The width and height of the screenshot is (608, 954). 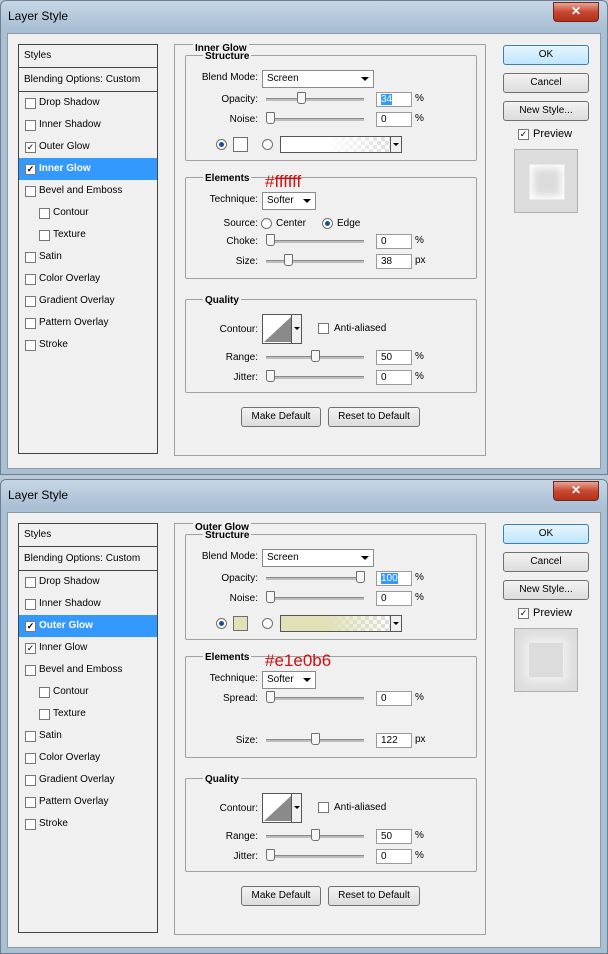 I want to click on source-center-radio, so click(x=266, y=223).